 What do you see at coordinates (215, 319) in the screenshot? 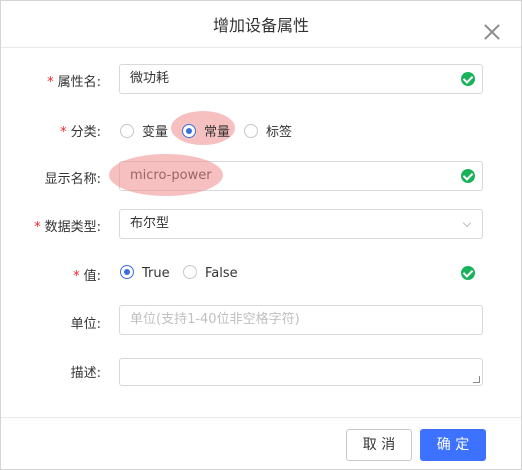
I see `unit-placeholder: 单位(支持1-40位非空格字符)` at bounding box center [215, 319].